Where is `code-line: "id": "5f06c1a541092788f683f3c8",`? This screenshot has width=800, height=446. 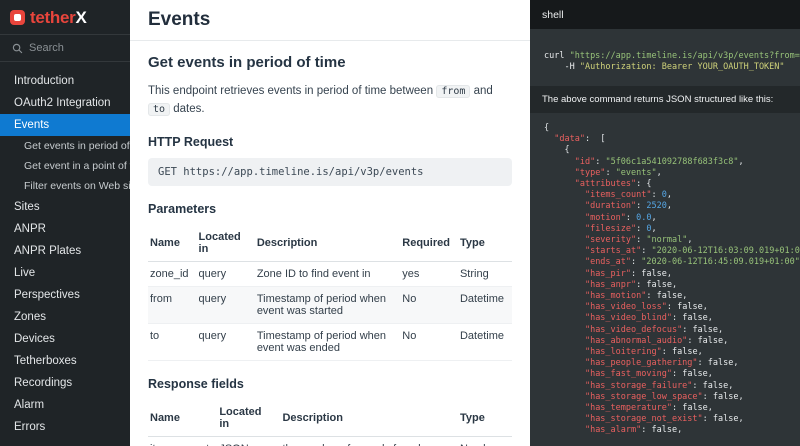
code-line: "id": "5f06c1a541092788f683f3c8", is located at coordinates (659, 161).